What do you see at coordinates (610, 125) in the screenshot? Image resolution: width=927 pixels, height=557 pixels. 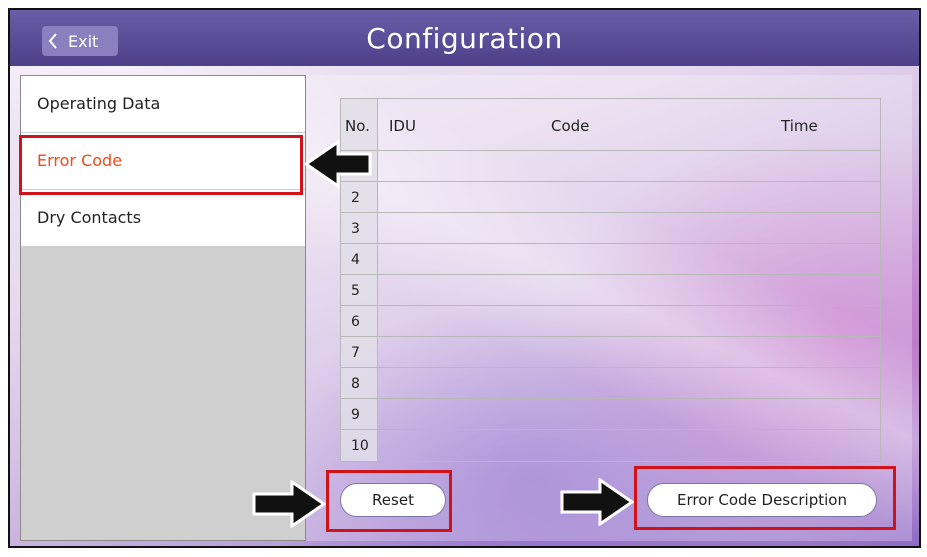 I see `table-header: No. IDU Code Time` at bounding box center [610, 125].